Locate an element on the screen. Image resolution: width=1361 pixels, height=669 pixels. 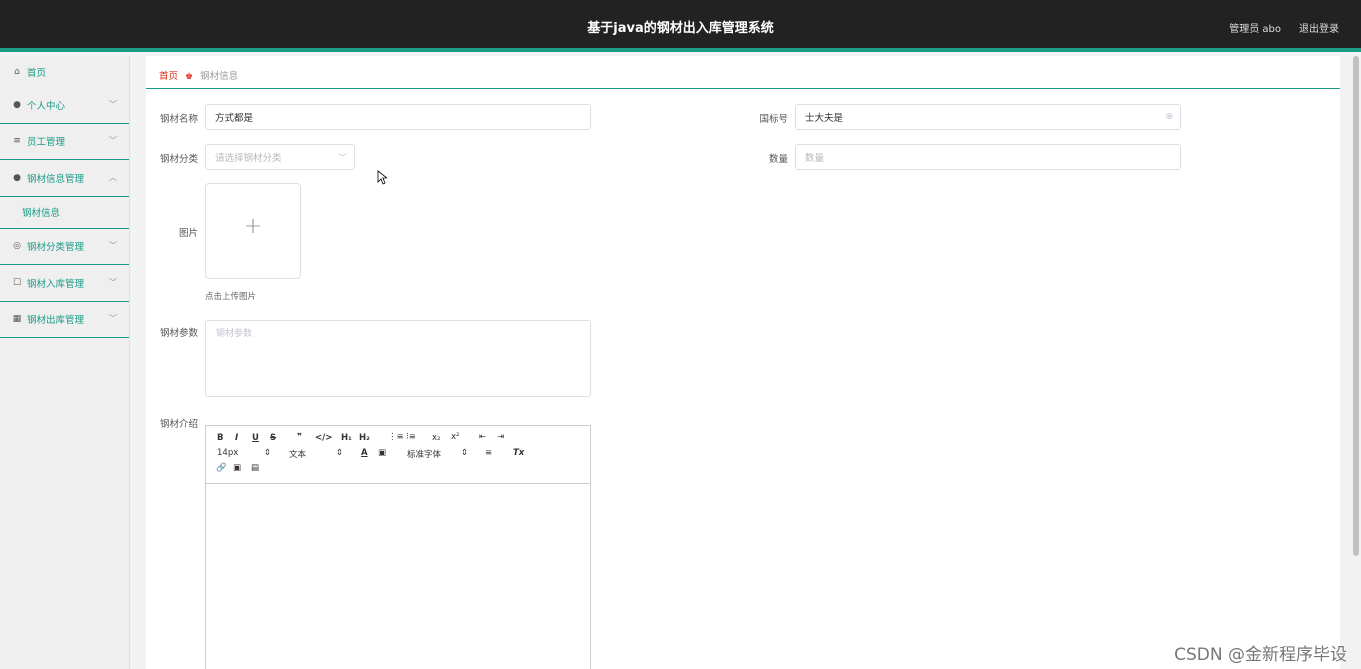
name-label: 钢材名称 is located at coordinates (178, 119).